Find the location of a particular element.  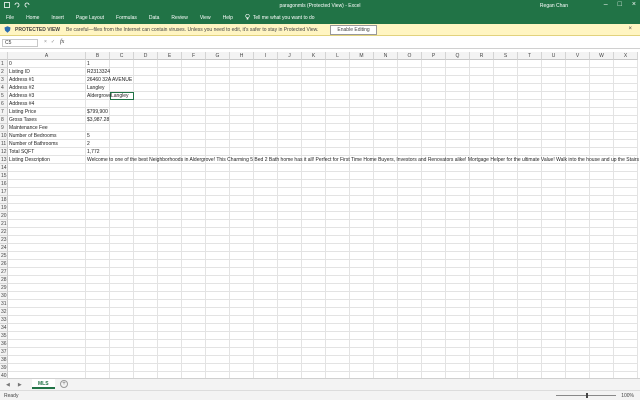

name-box: C5 is located at coordinates (20, 43).